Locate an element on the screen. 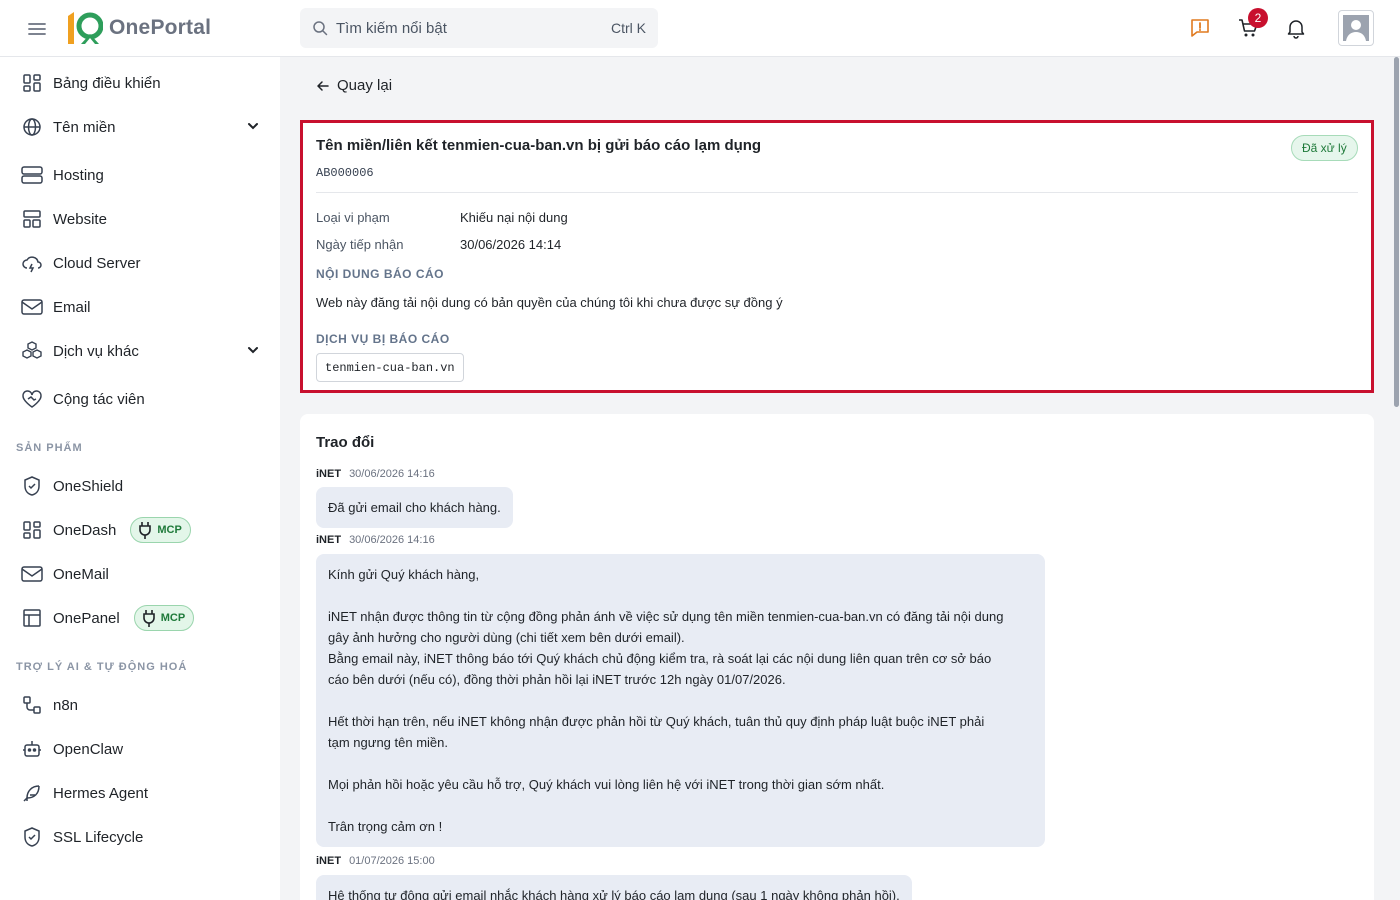 The width and height of the screenshot is (1400, 900). message-line: Kính gửi Quý khách hàng, is located at coordinates (404, 574).